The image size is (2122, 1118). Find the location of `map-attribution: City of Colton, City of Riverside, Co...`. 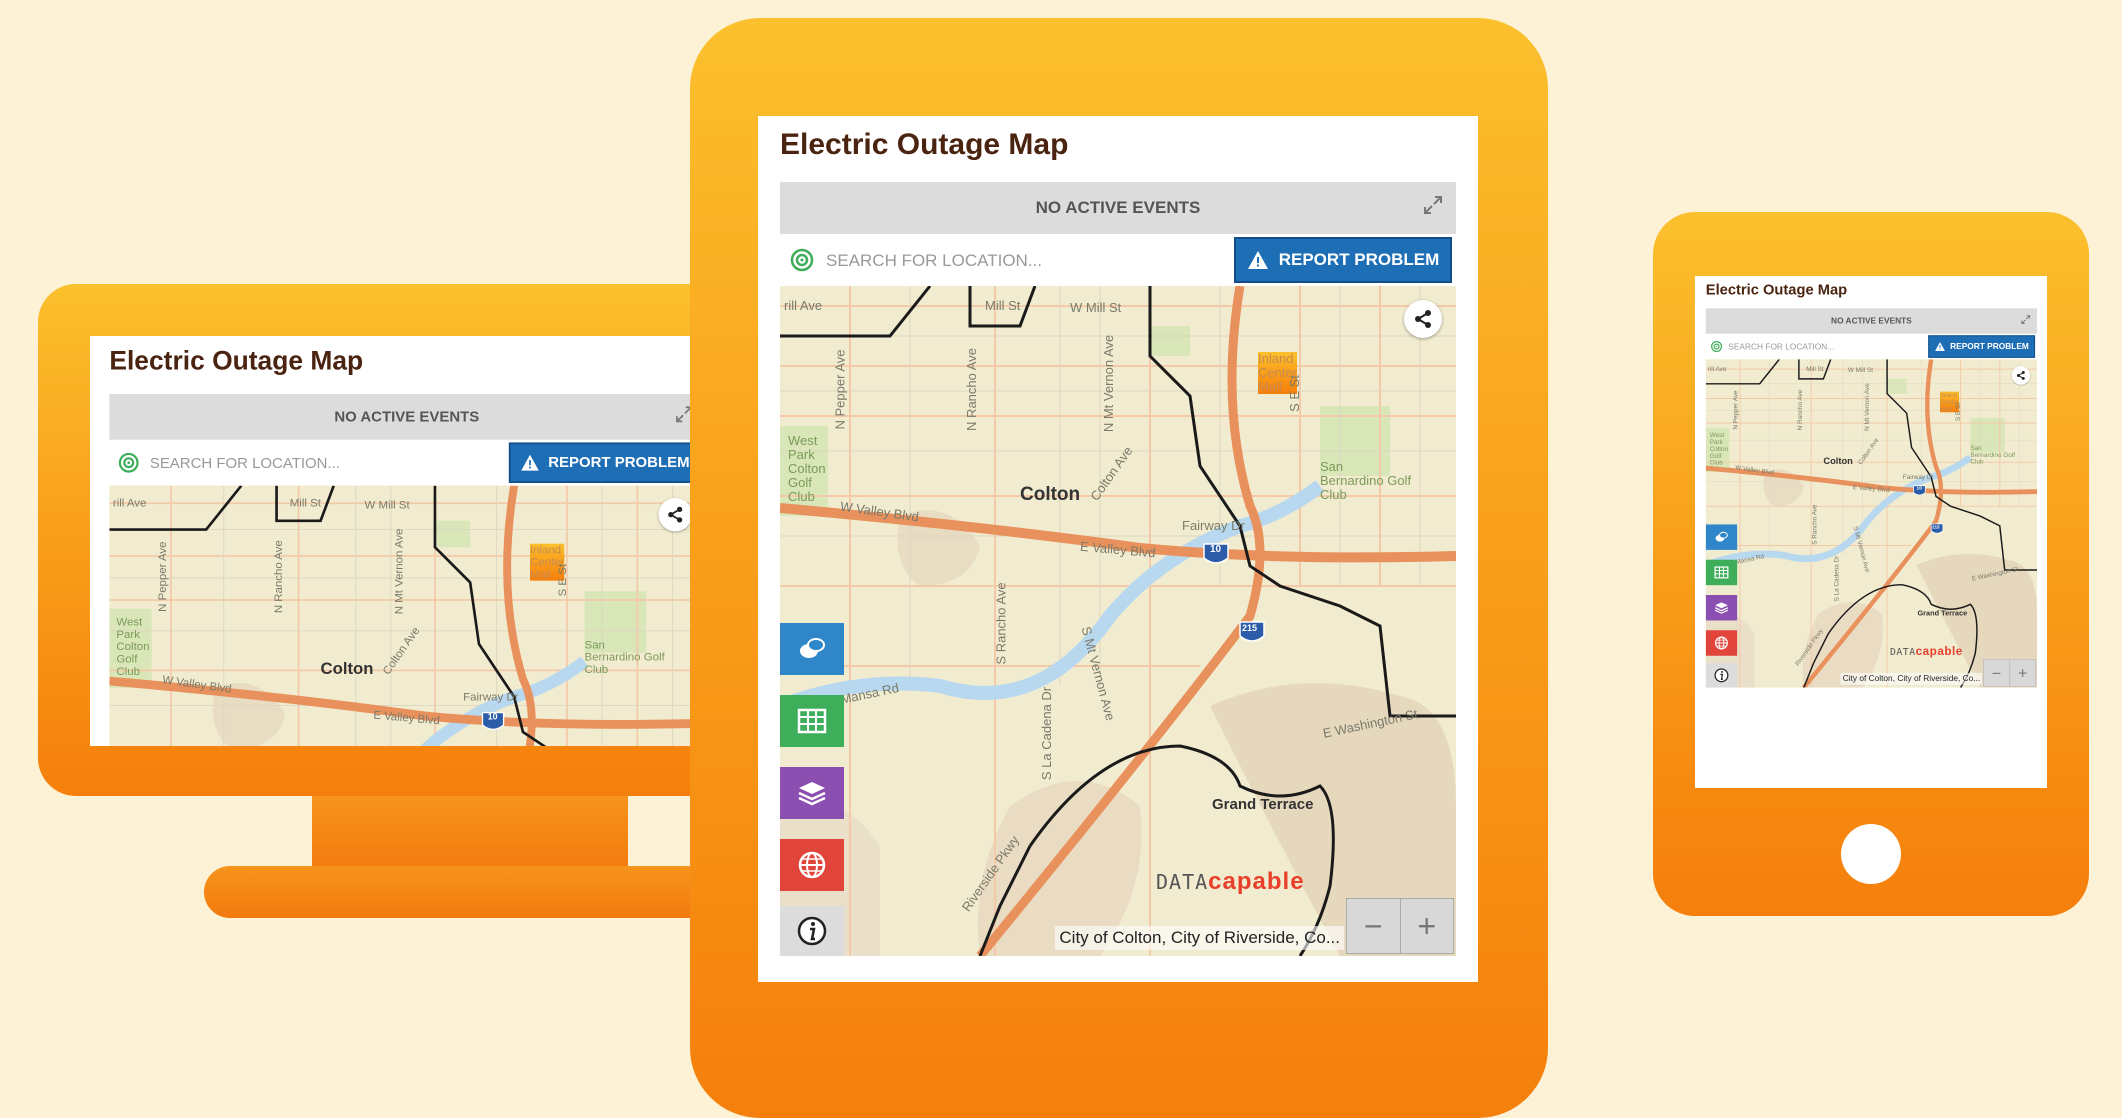

map-attribution: City of Colton, City of Riverside, Co... is located at coordinates (1911, 678).